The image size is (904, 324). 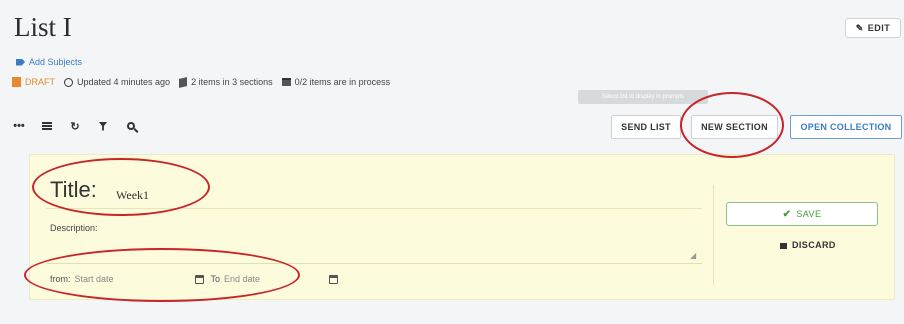 I want to click on in-process-text: 0/2 items are in process, so click(x=342, y=82).